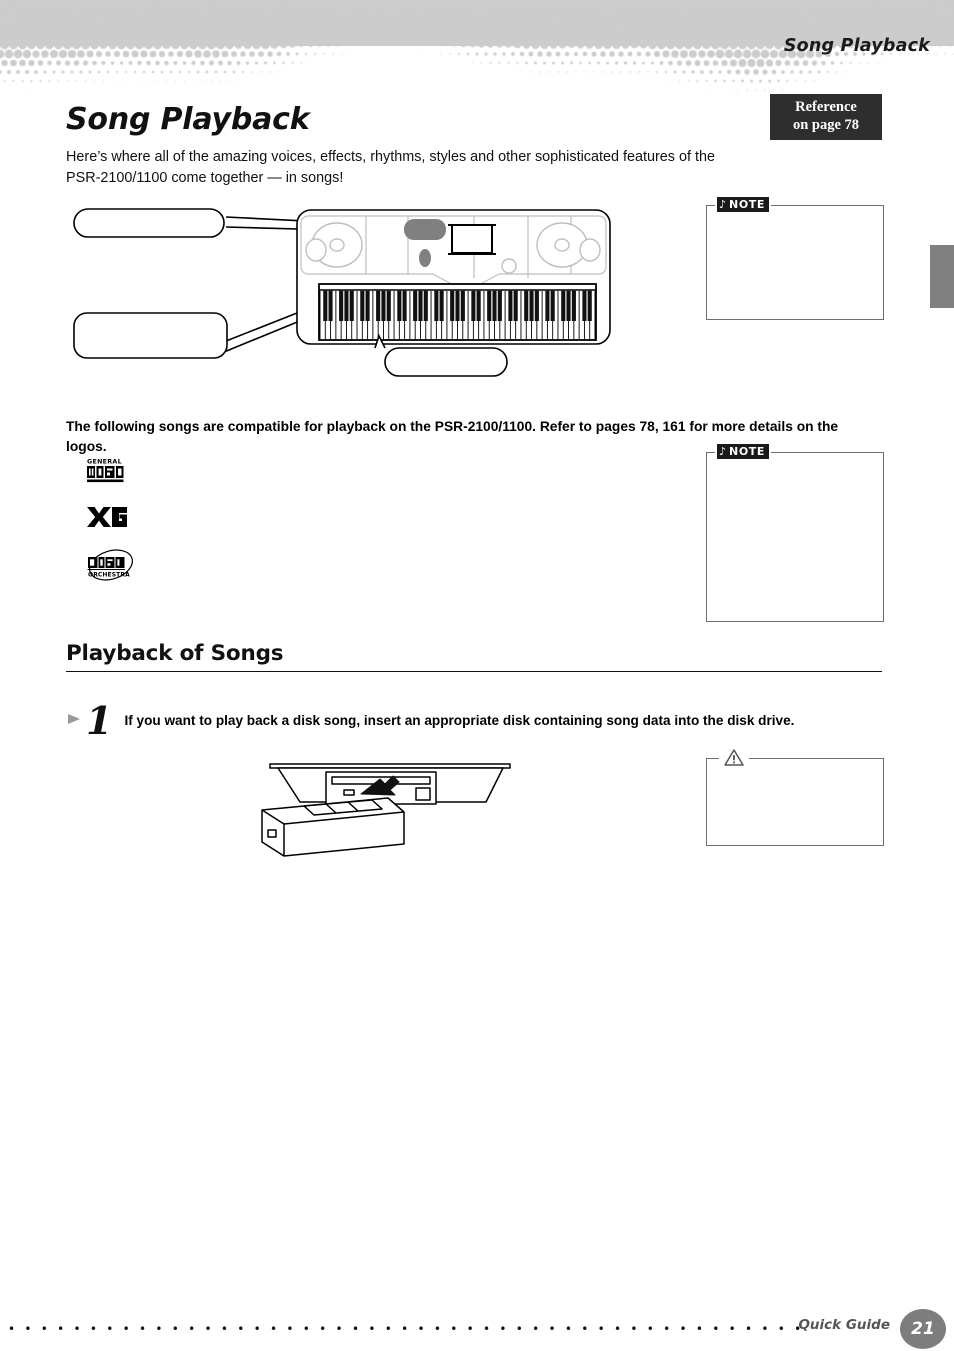  Describe the element at coordinates (75, 721) in the screenshot. I see `step-arrow-icon` at that location.